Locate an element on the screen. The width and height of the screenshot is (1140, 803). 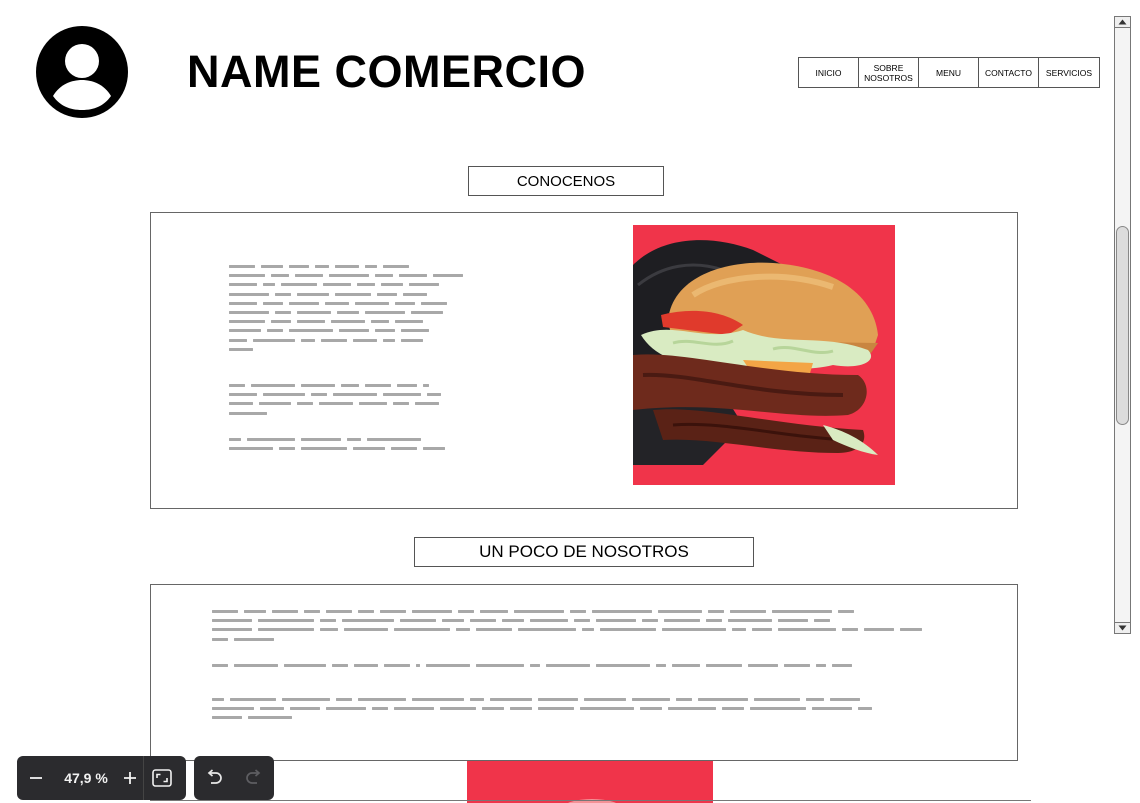
burger-photo is located at coordinates (764, 355).